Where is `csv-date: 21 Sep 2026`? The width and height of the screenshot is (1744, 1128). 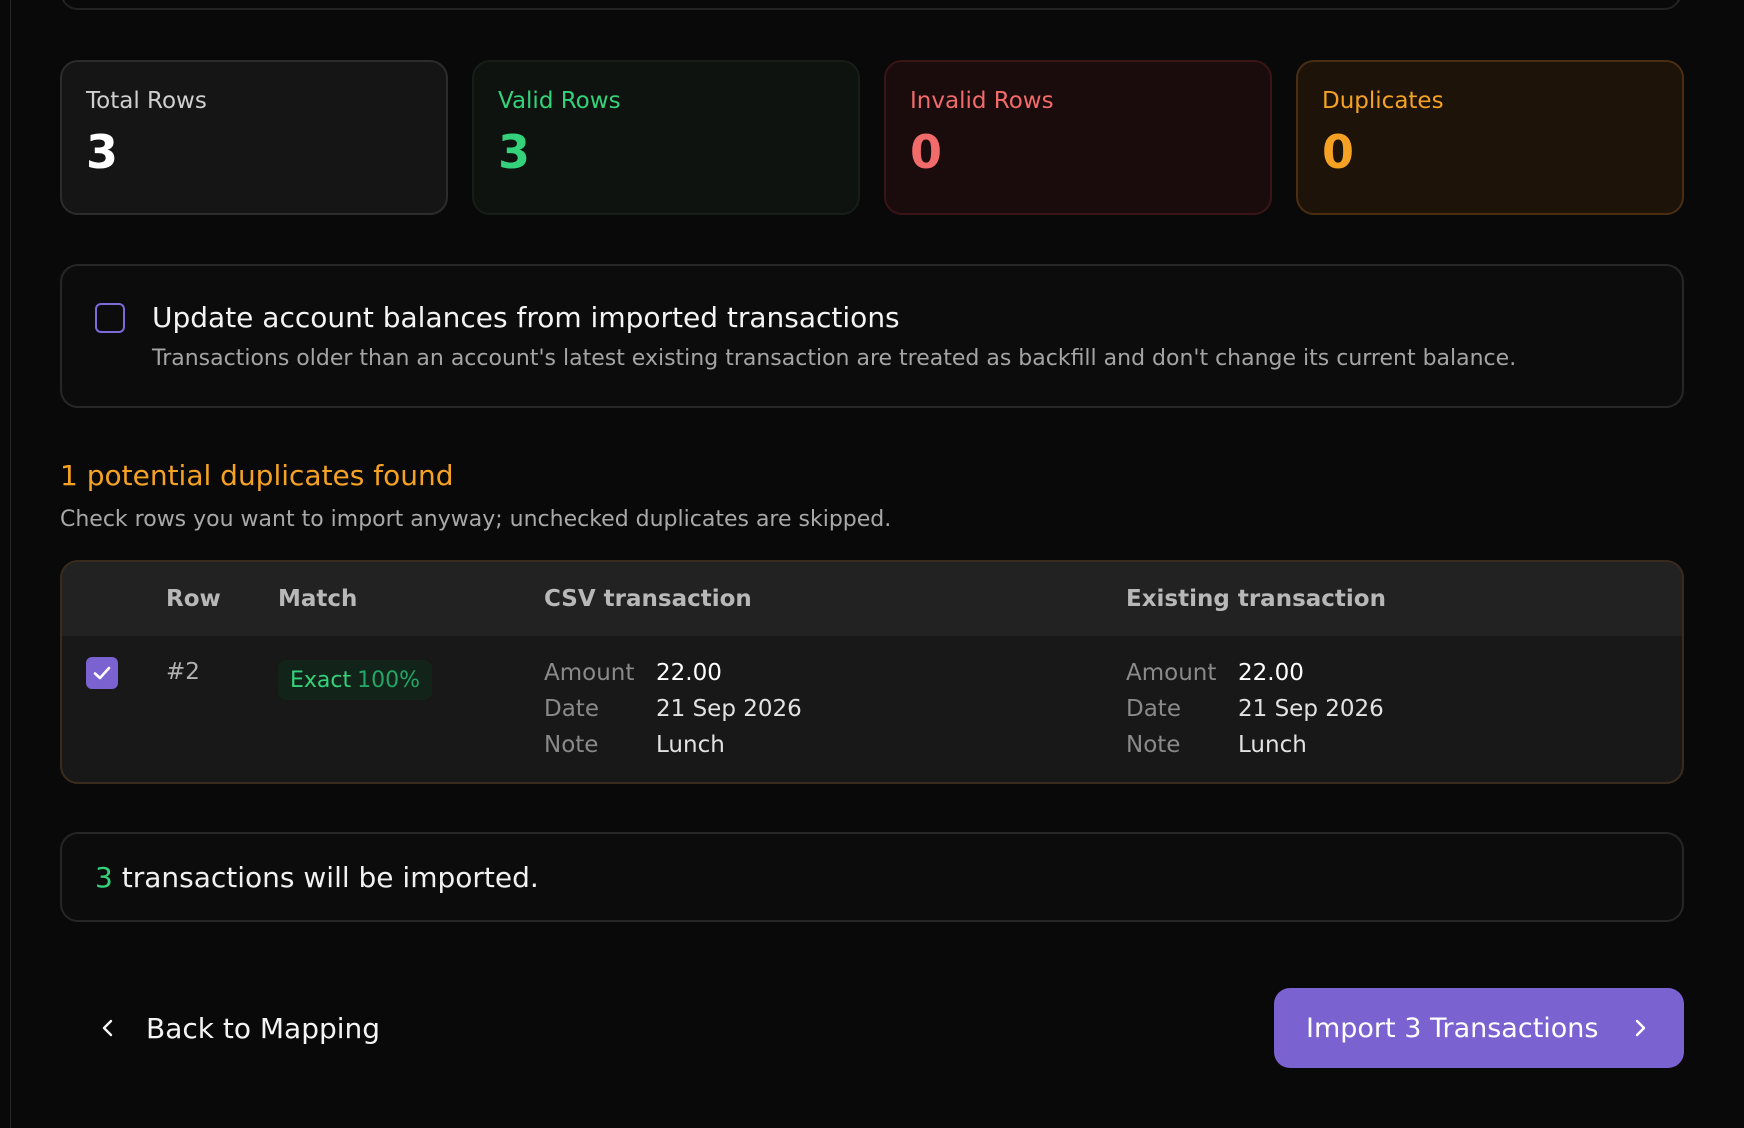 csv-date: 21 Sep 2026 is located at coordinates (729, 709).